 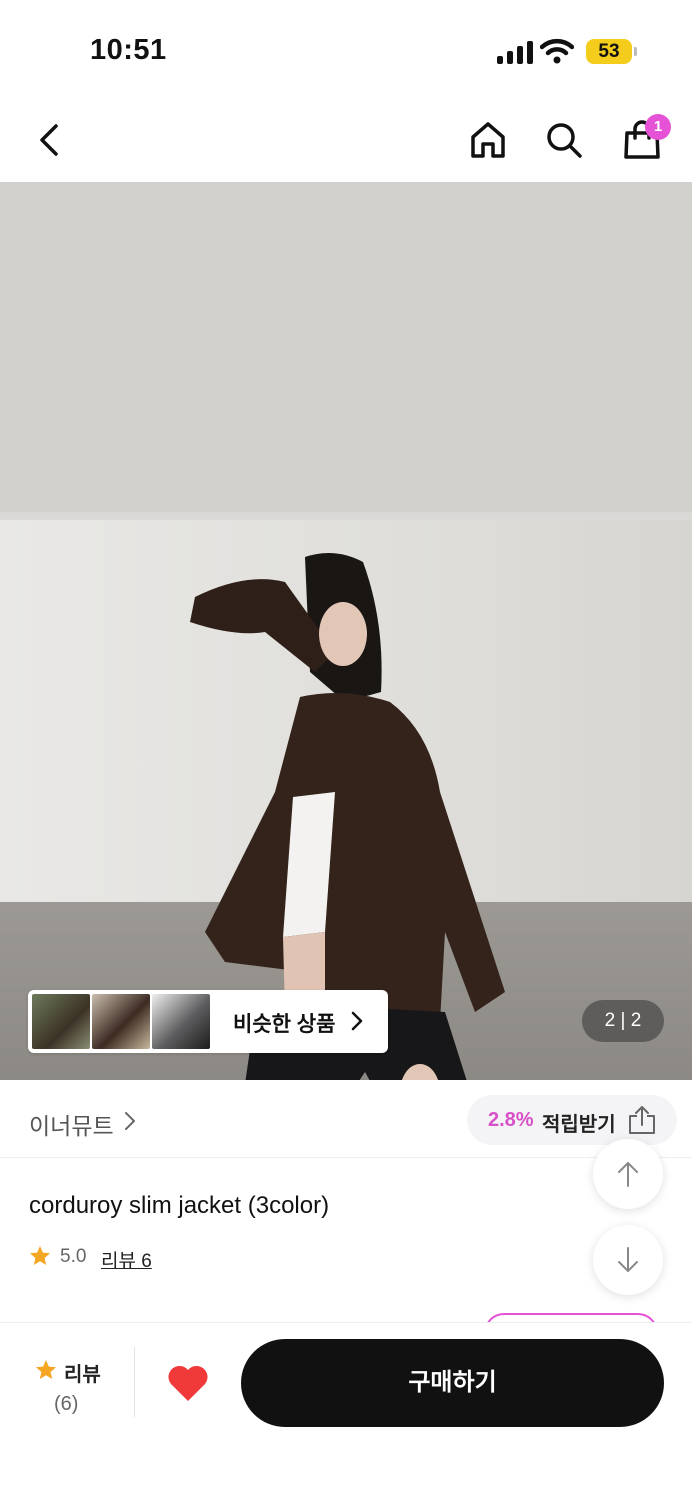 I want to click on battery-tip, so click(x=635, y=51).